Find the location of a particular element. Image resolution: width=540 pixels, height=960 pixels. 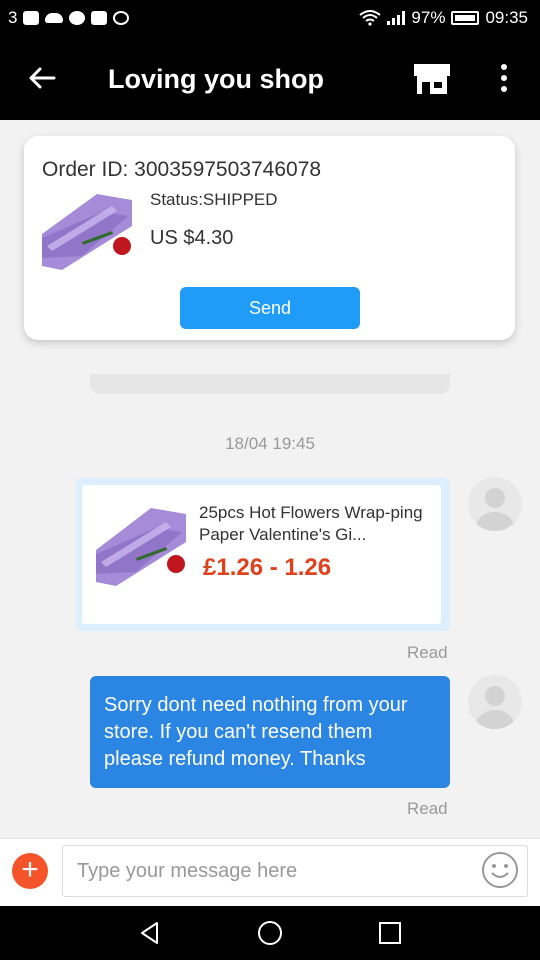

status-right: 97% 09:35 is located at coordinates (443, 18).